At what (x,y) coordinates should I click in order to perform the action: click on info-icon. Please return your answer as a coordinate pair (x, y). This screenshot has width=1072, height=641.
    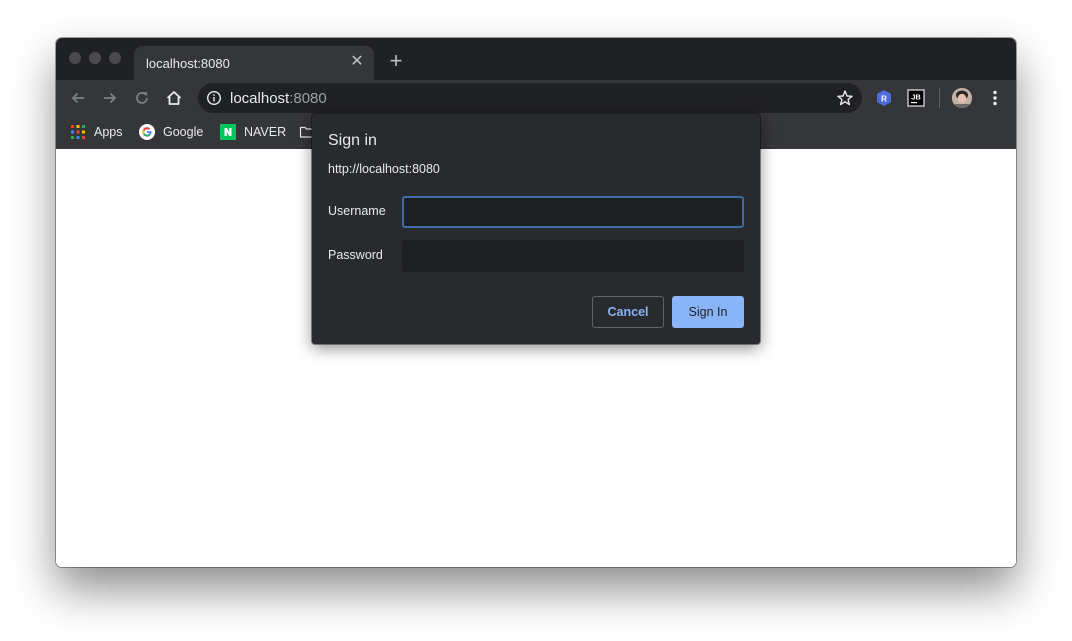
    Looking at the image, I should click on (214, 98).